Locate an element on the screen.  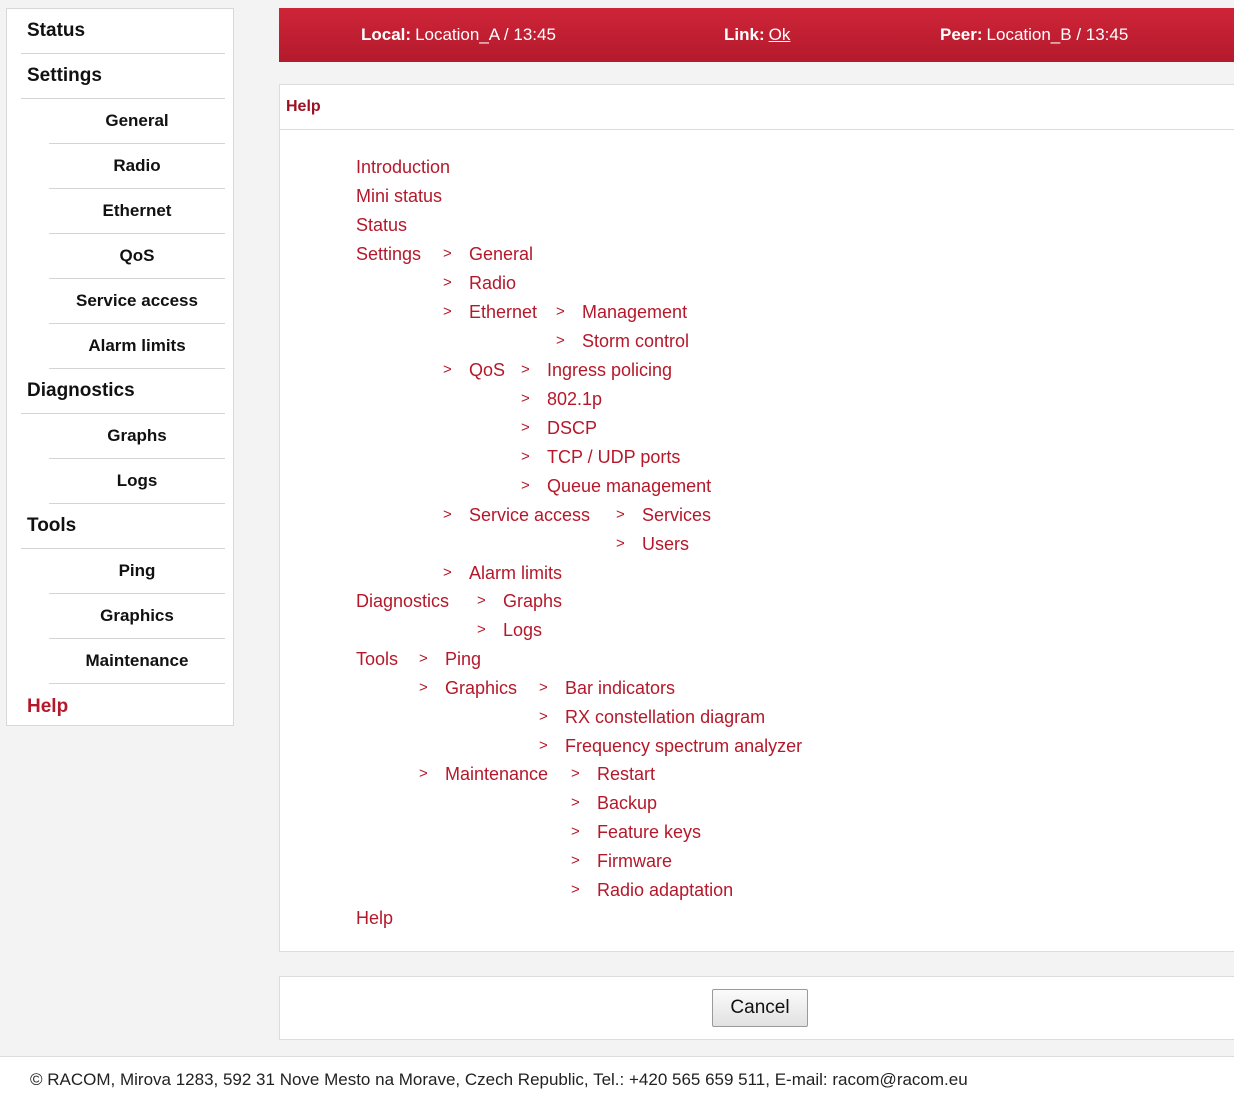
help-link-diagnostics: Diagnostics is located at coordinates (402, 601).